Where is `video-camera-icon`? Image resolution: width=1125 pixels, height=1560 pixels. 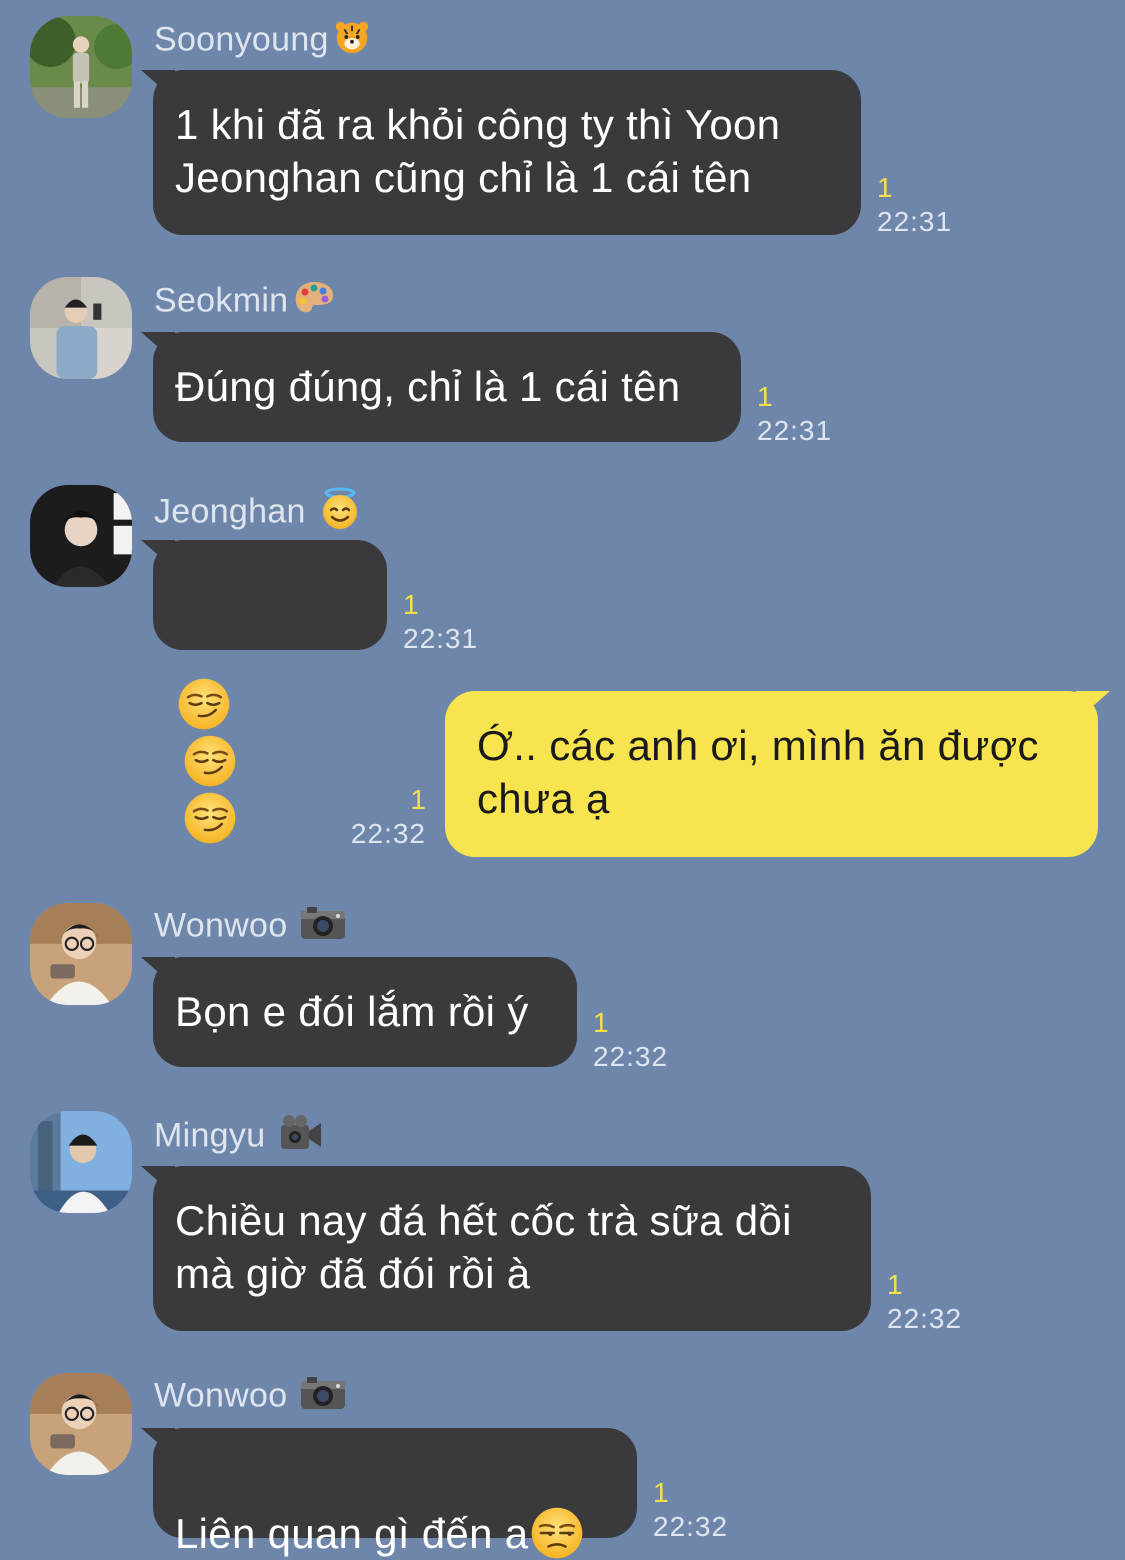 video-camera-icon is located at coordinates (301, 1137).